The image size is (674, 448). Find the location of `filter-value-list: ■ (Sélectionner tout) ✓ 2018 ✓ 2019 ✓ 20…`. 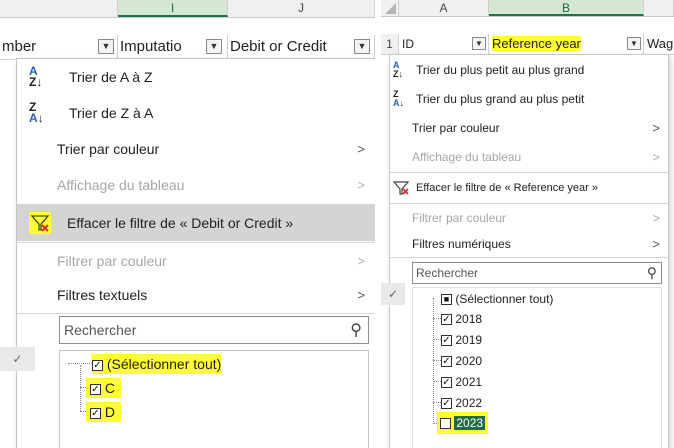

filter-value-list: ■ (Sélectionner tout) ✓ 2018 ✓ 2019 ✓ 20… is located at coordinates (537, 367).